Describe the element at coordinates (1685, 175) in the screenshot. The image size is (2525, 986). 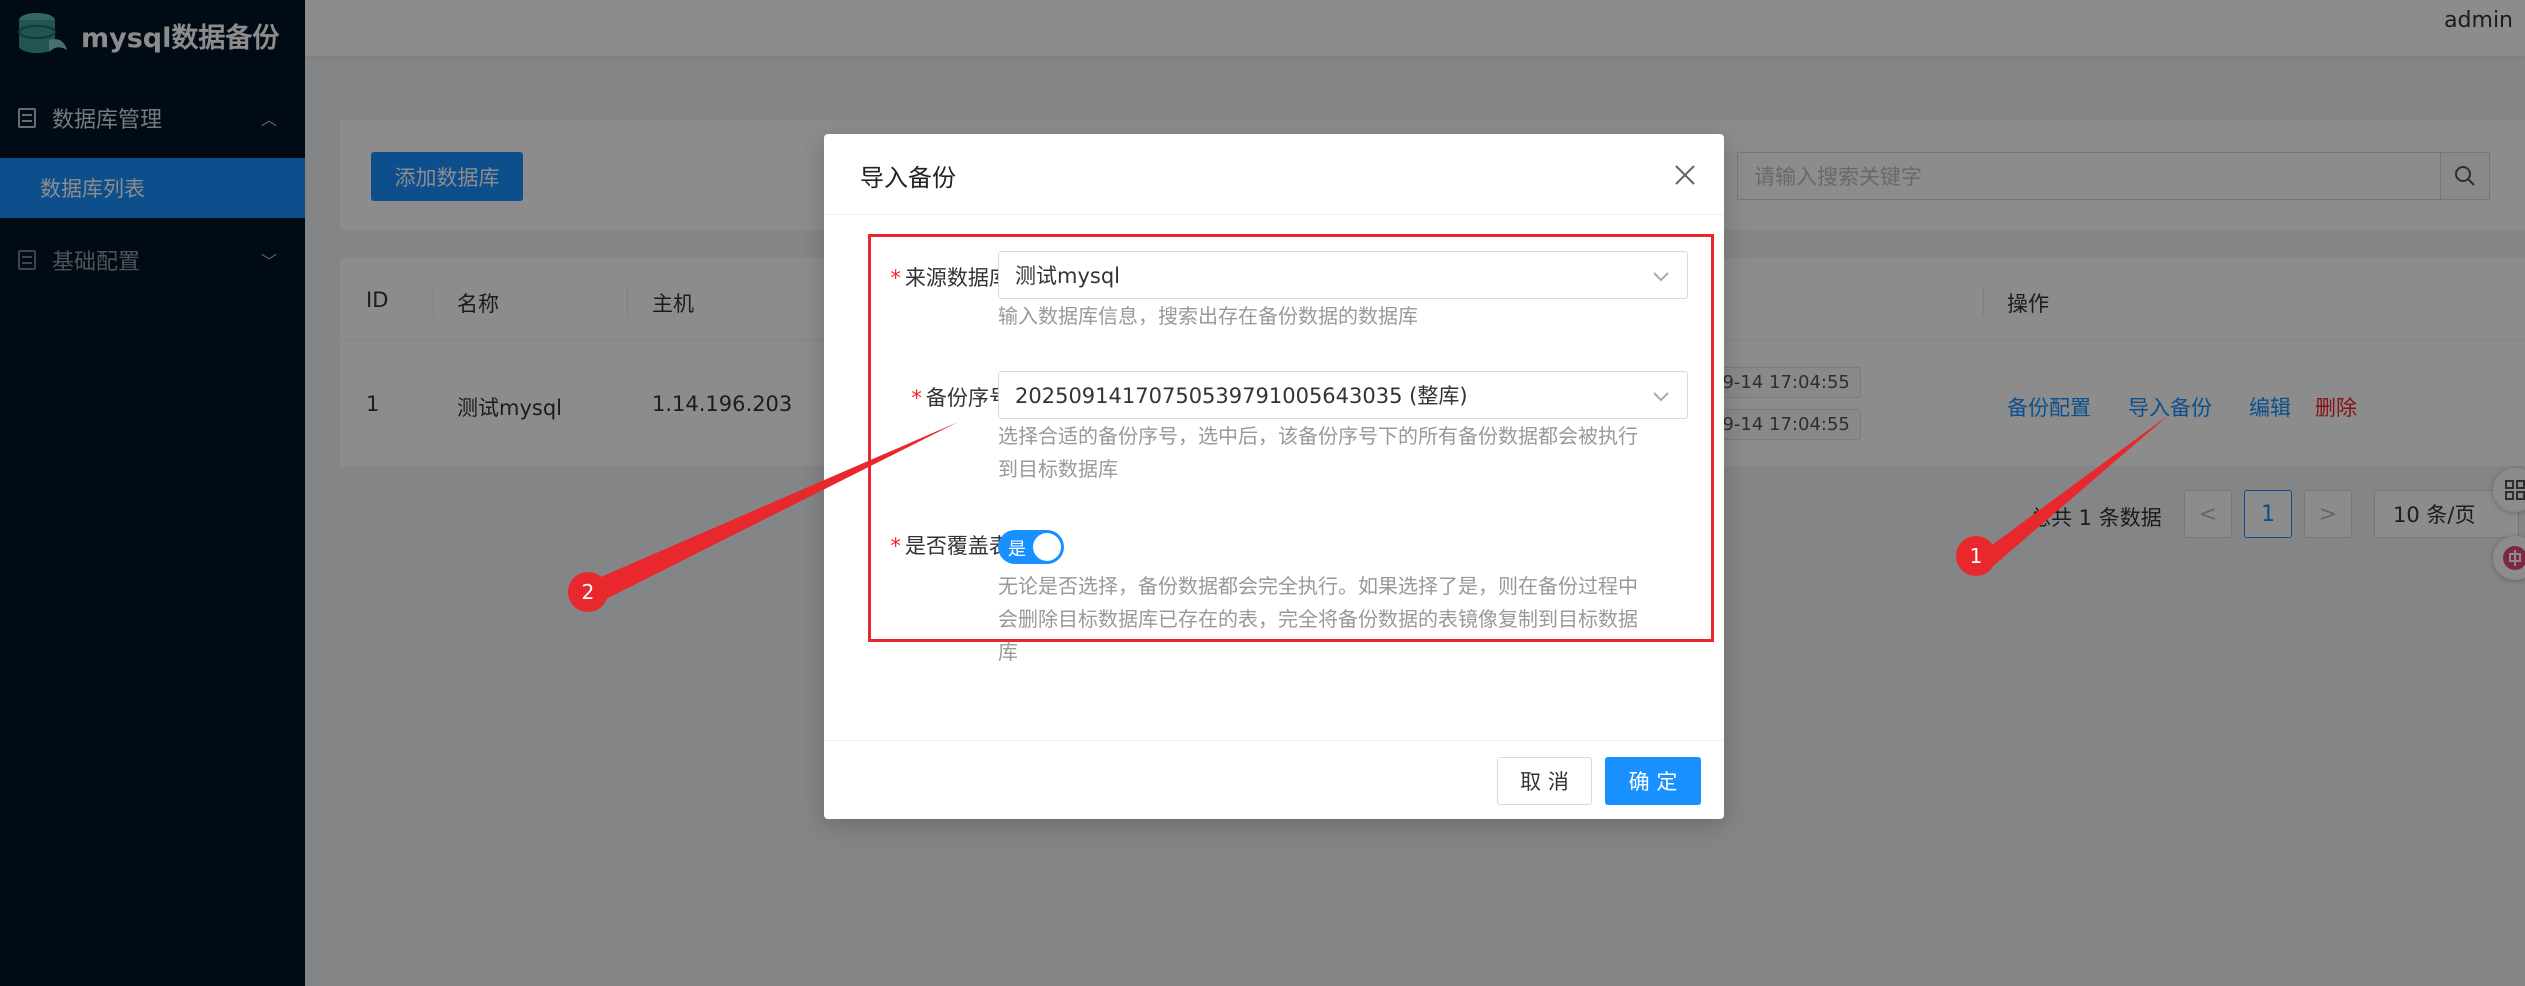
I see `close-icon` at that location.